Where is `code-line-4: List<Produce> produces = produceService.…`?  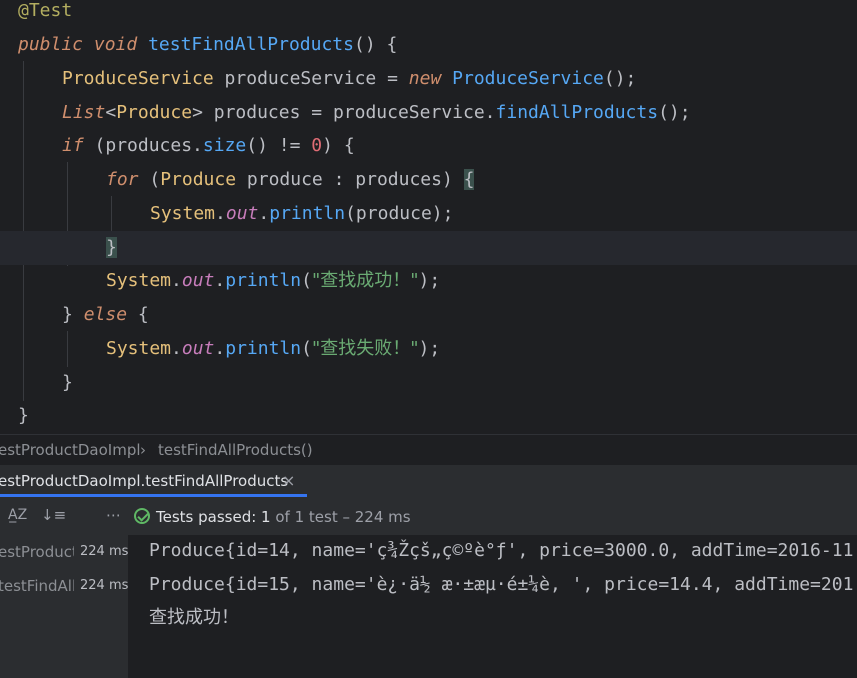 code-line-4: List<Produce> produces = produceService.… is located at coordinates (428, 113).